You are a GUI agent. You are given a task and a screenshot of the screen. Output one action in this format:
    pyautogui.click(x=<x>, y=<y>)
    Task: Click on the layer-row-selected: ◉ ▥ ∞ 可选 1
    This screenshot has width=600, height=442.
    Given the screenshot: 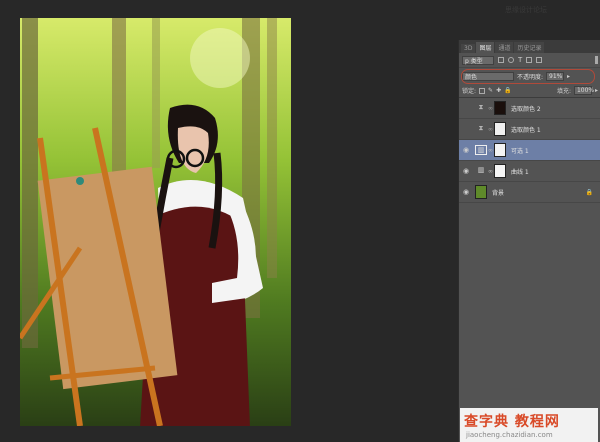 What is the action you would take?
    pyautogui.click(x=529, y=150)
    